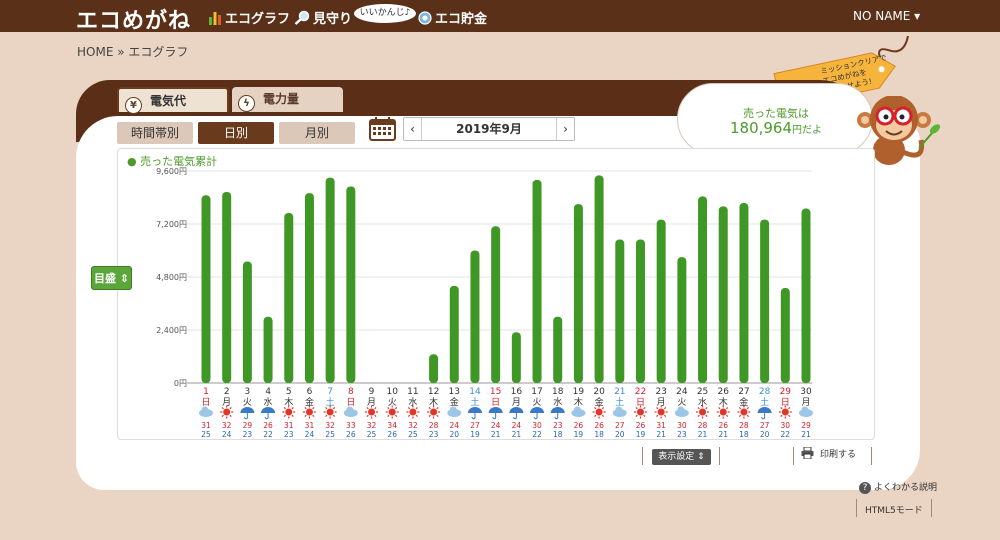 The width and height of the screenshot is (1000, 540). I want to click on x-day-label: 19, so click(579, 392).